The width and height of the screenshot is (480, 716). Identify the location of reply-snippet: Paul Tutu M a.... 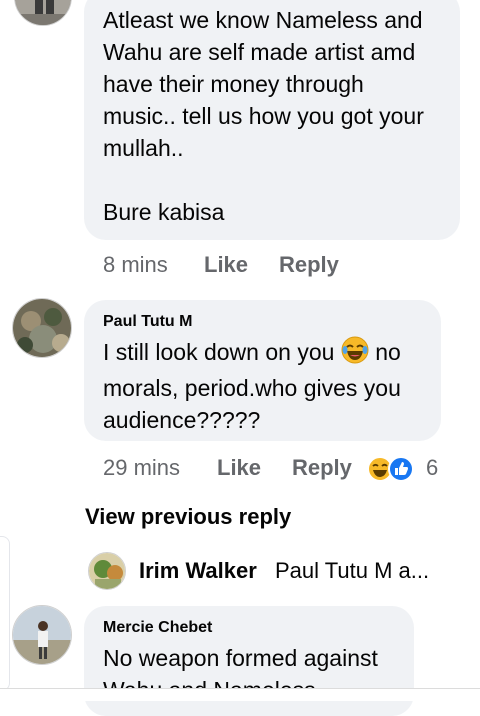
(352, 570).